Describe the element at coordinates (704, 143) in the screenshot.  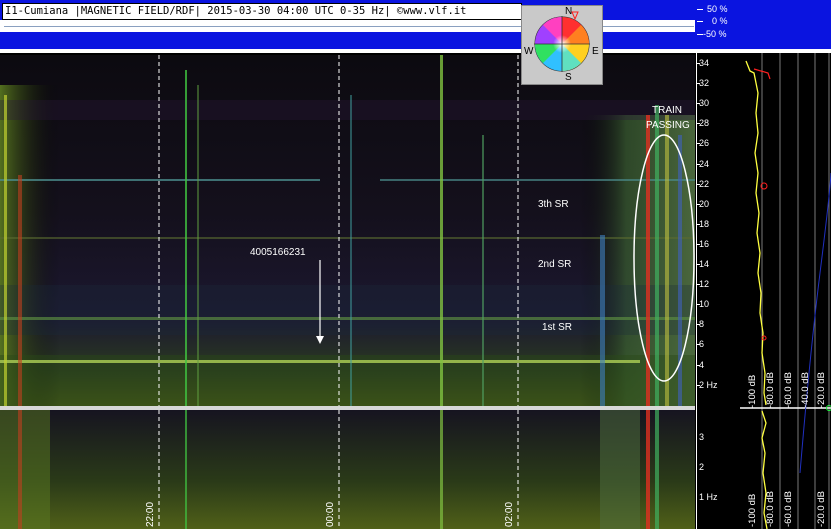
I see `freq-tick-label: 26` at that location.